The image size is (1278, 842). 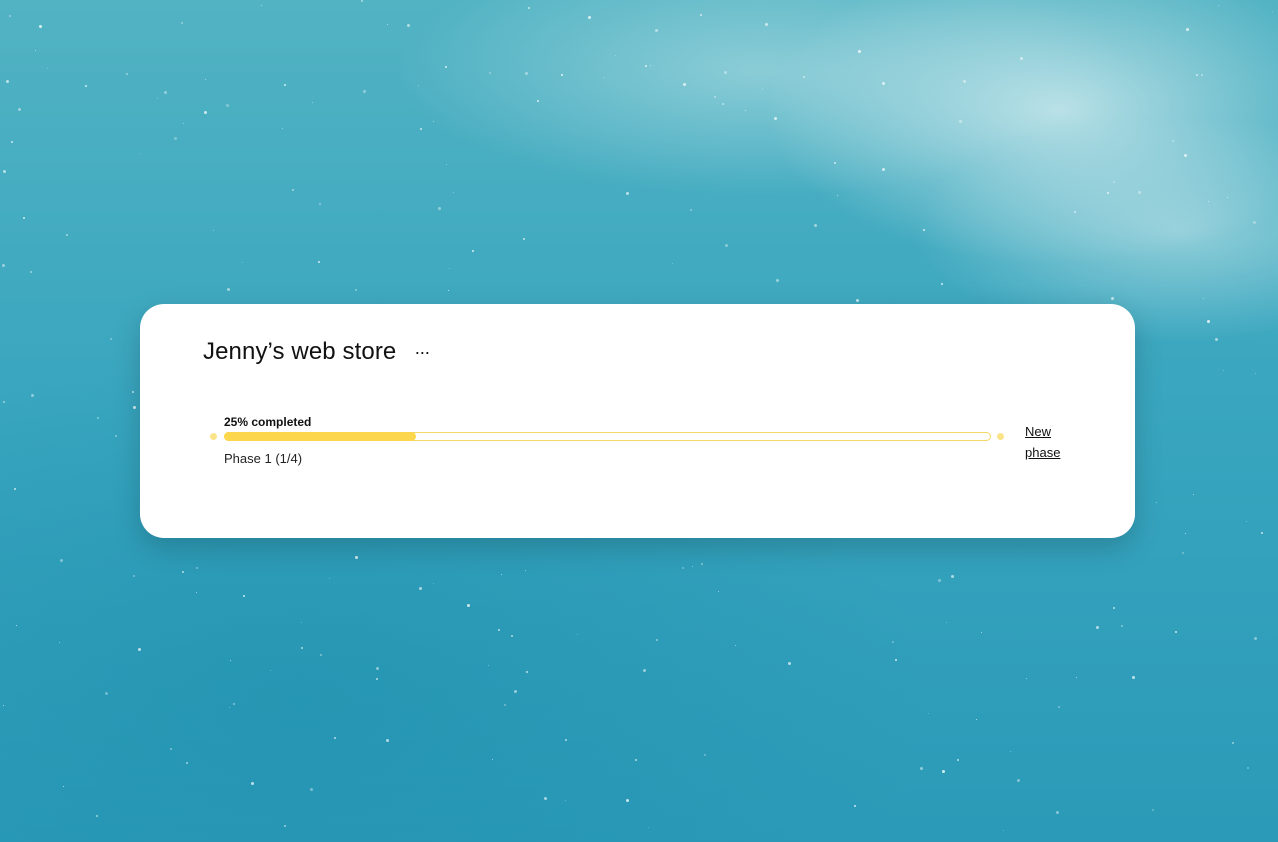 I want to click on progress-start-dot-icon, so click(x=213, y=436).